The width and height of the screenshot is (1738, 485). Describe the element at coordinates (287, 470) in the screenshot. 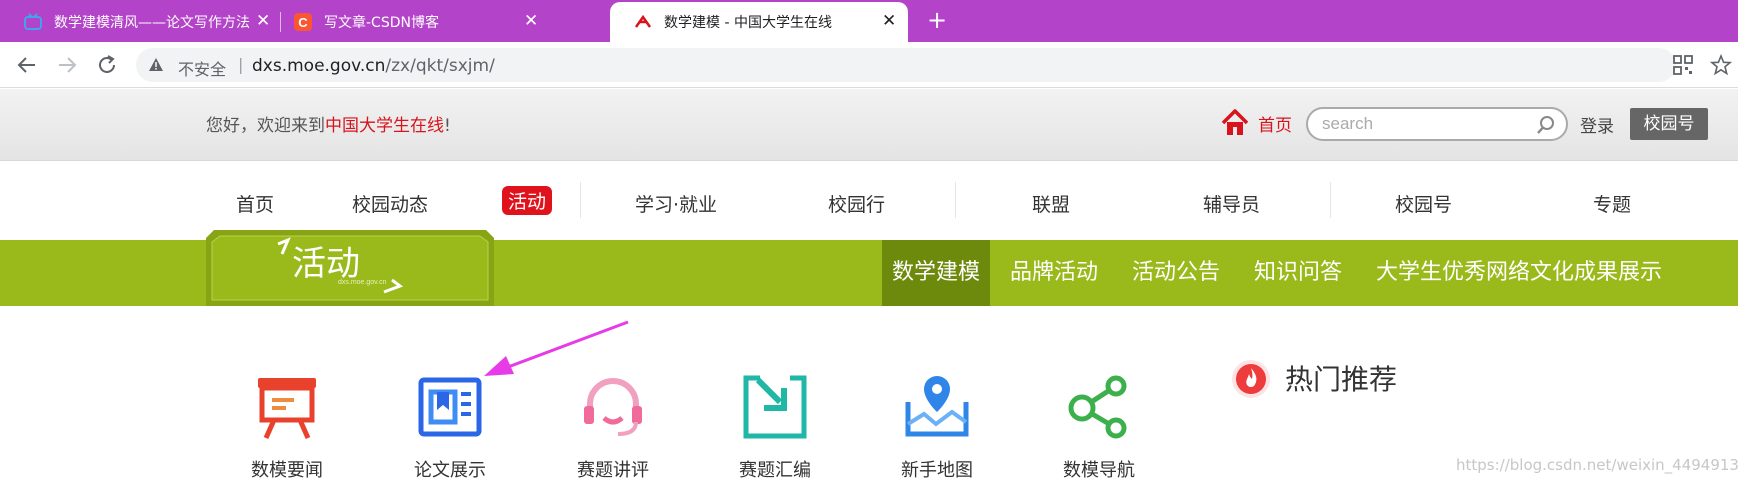

I see `feature-label: 数模要闻` at that location.